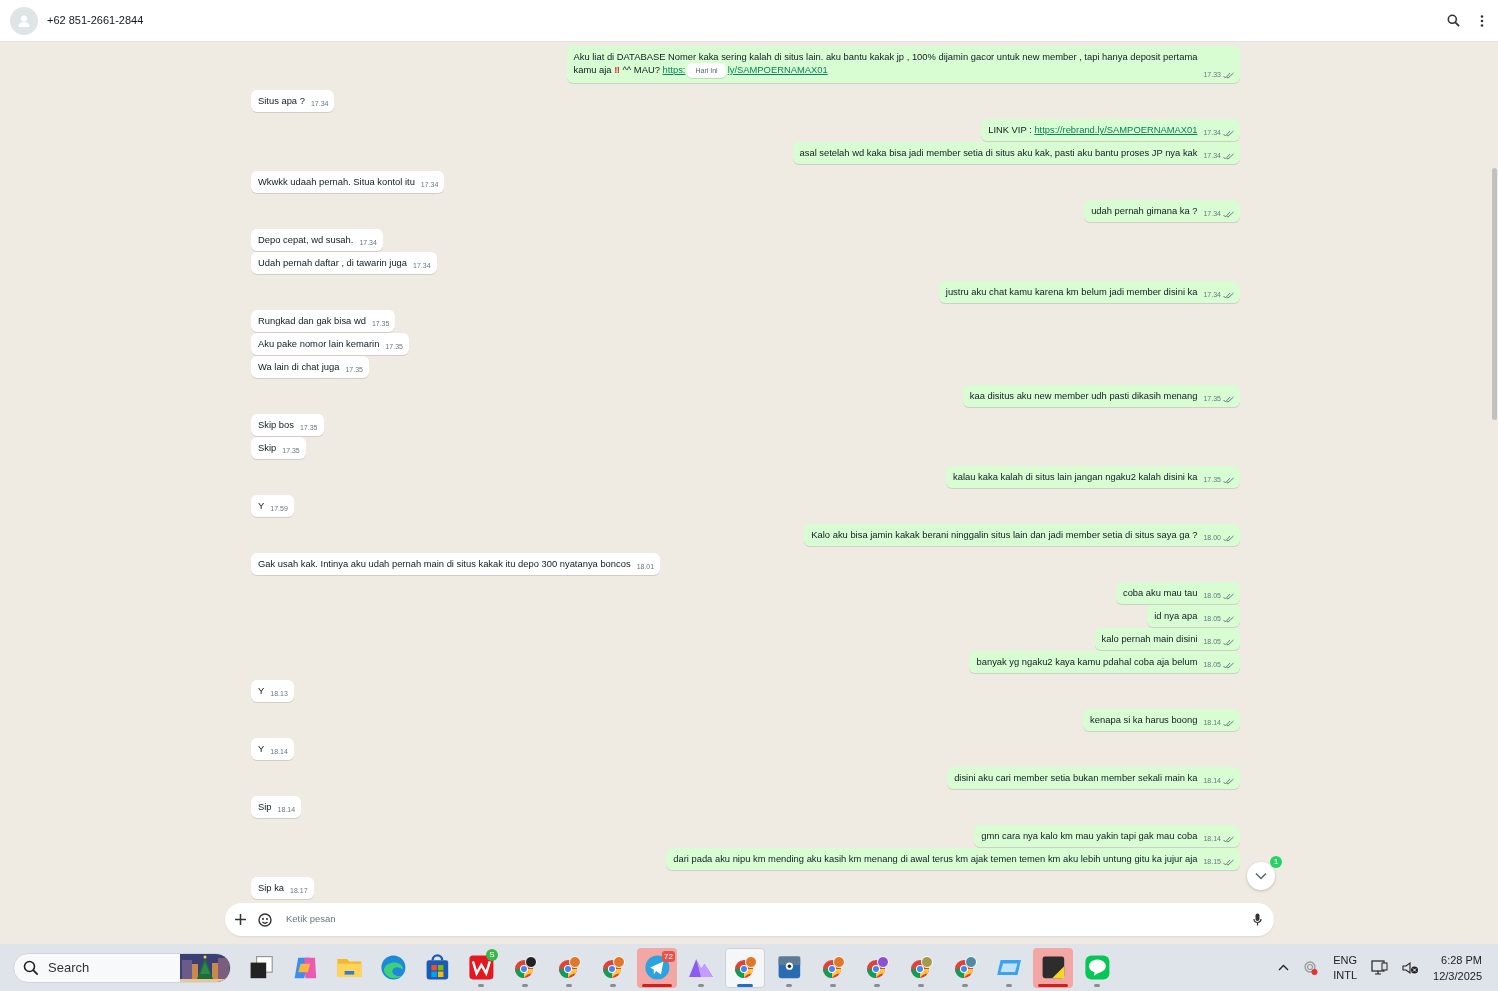  What do you see at coordinates (1089, 836) in the screenshot?
I see `message-text: gmn cara nya kalo km mau yakin tapi gak mau coba` at bounding box center [1089, 836].